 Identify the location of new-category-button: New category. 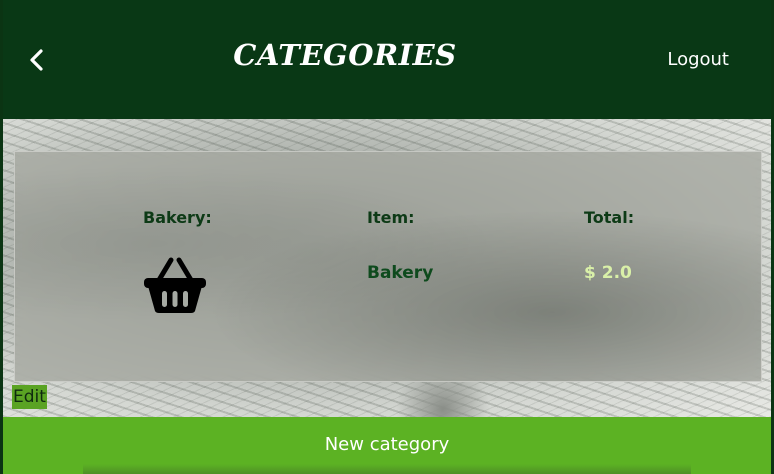
(387, 445).